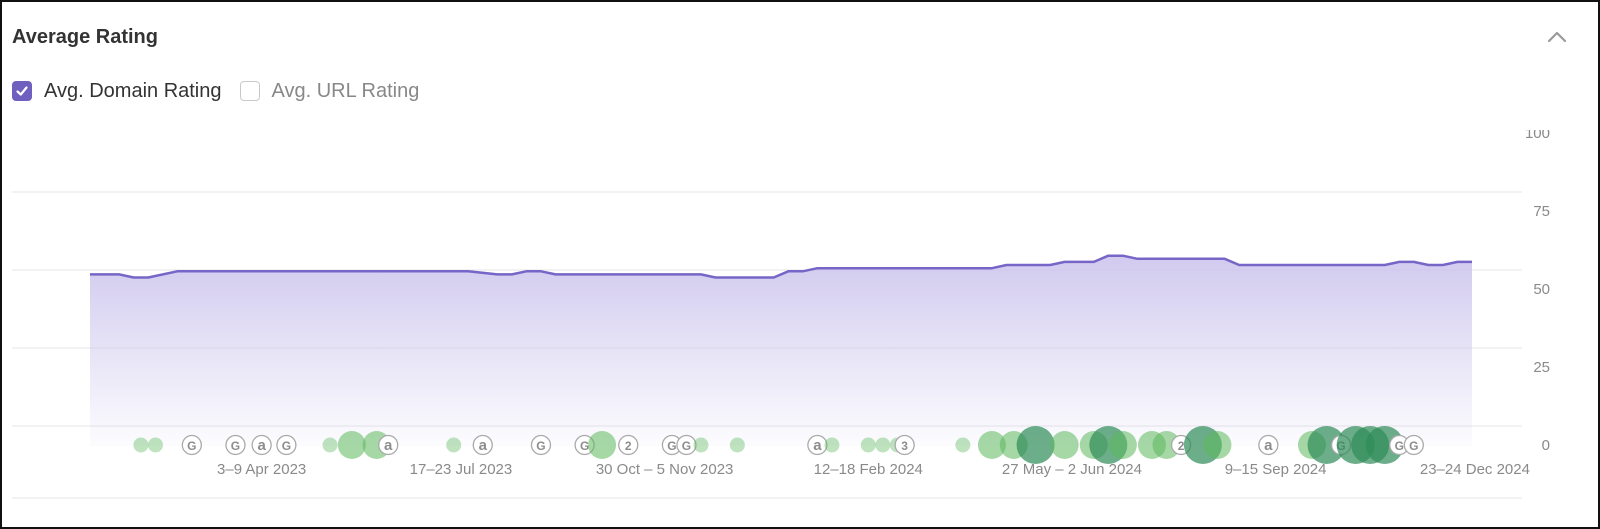  What do you see at coordinates (800, 37) in the screenshot?
I see `panel-header: Average Rating` at bounding box center [800, 37].